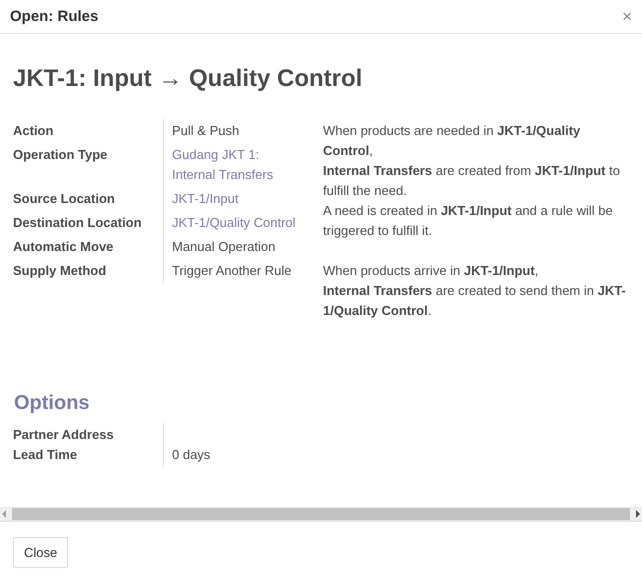 The width and height of the screenshot is (642, 583). What do you see at coordinates (468, 221) in the screenshot?
I see `rule-description: A need is created in JKT-1/Input and a rule will be triggered to fulfill it.` at bounding box center [468, 221].